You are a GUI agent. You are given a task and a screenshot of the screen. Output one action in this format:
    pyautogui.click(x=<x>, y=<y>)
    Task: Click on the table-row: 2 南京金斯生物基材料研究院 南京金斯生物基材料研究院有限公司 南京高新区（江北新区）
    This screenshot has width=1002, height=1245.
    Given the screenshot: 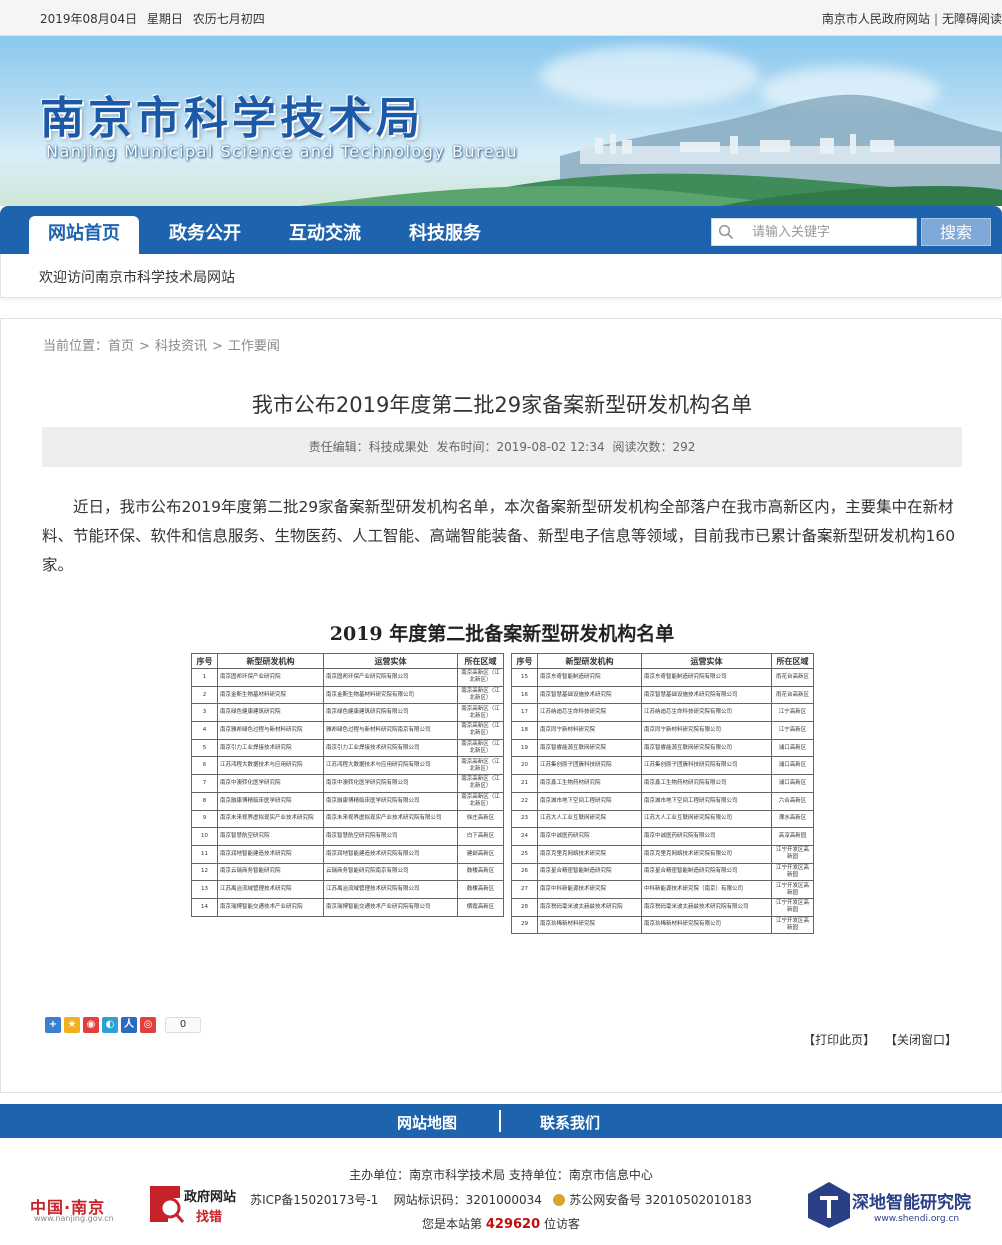 What is the action you would take?
    pyautogui.click(x=347, y=695)
    